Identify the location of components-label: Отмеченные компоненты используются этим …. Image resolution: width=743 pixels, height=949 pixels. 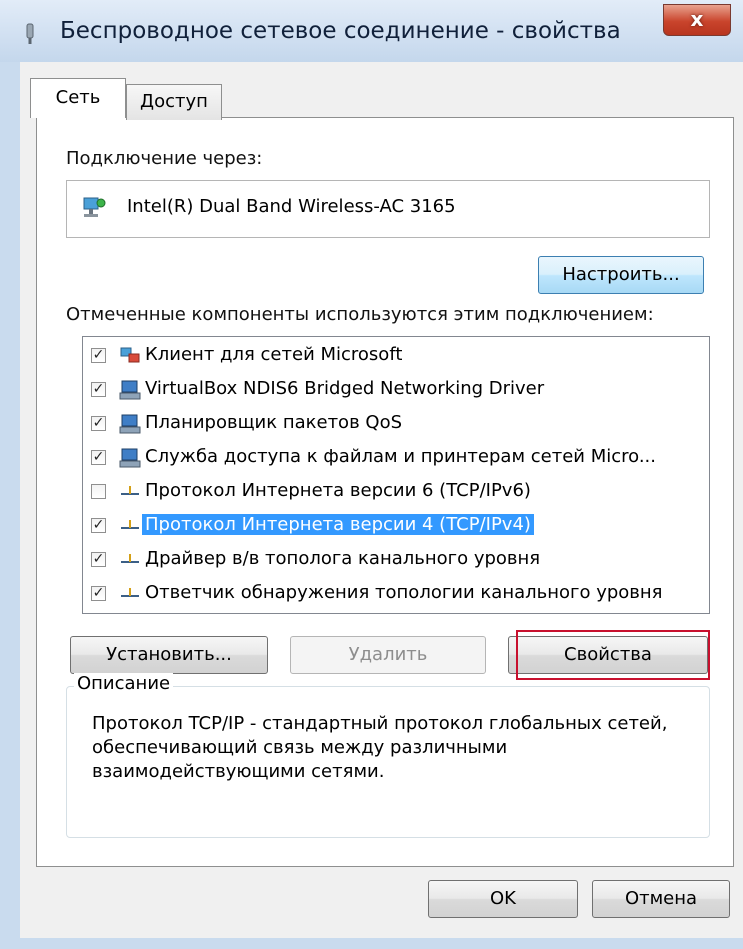
(360, 314).